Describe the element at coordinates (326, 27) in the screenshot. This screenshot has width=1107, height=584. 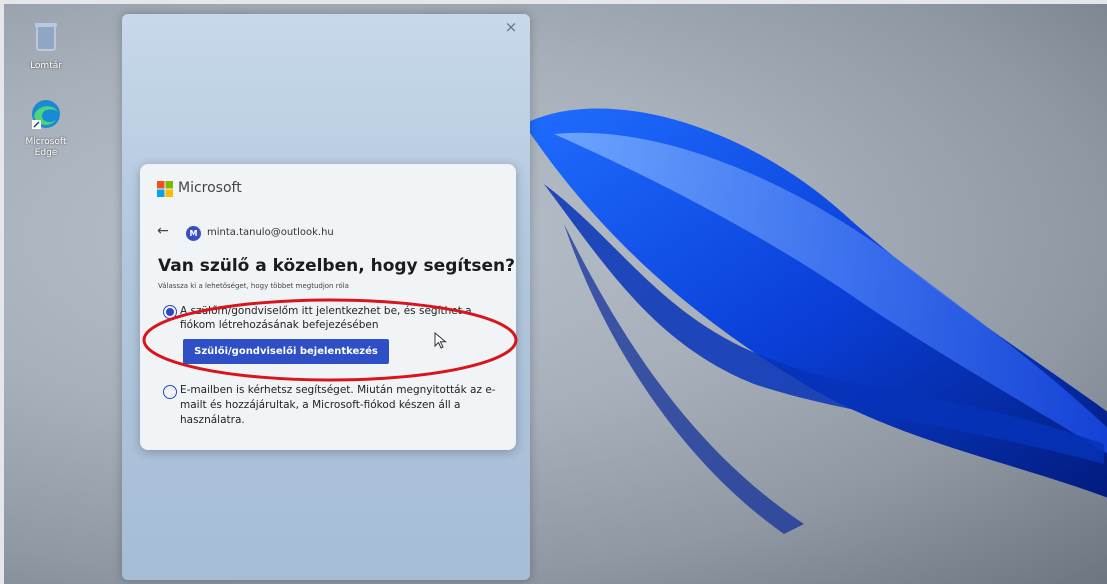
I see `window-titlebar: ×` at that location.